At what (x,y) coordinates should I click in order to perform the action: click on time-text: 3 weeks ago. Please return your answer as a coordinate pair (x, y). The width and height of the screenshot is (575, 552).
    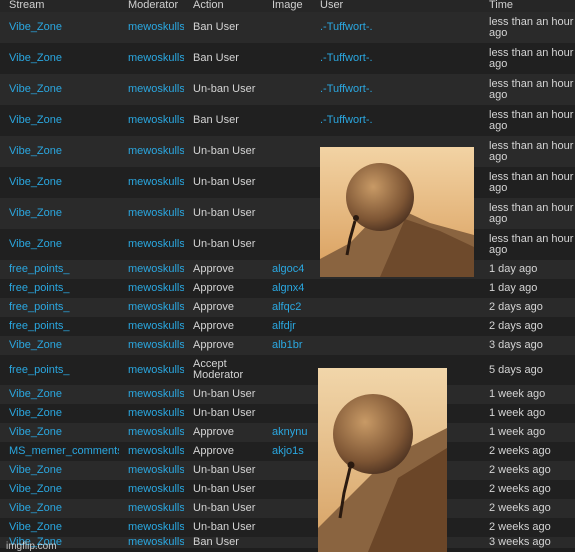
    Looking at the image, I should click on (520, 542).